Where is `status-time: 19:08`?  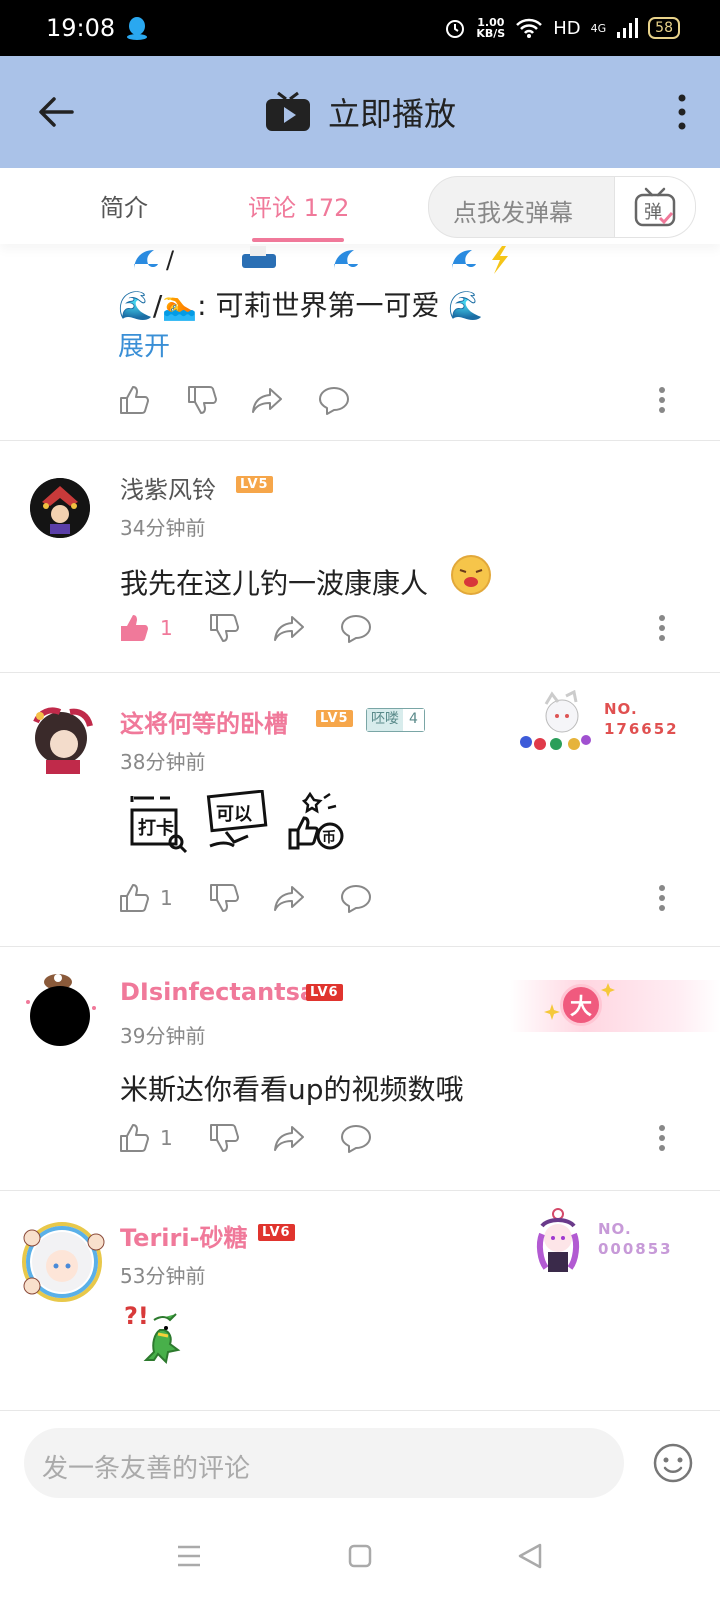 status-time: 19:08 is located at coordinates (81, 28).